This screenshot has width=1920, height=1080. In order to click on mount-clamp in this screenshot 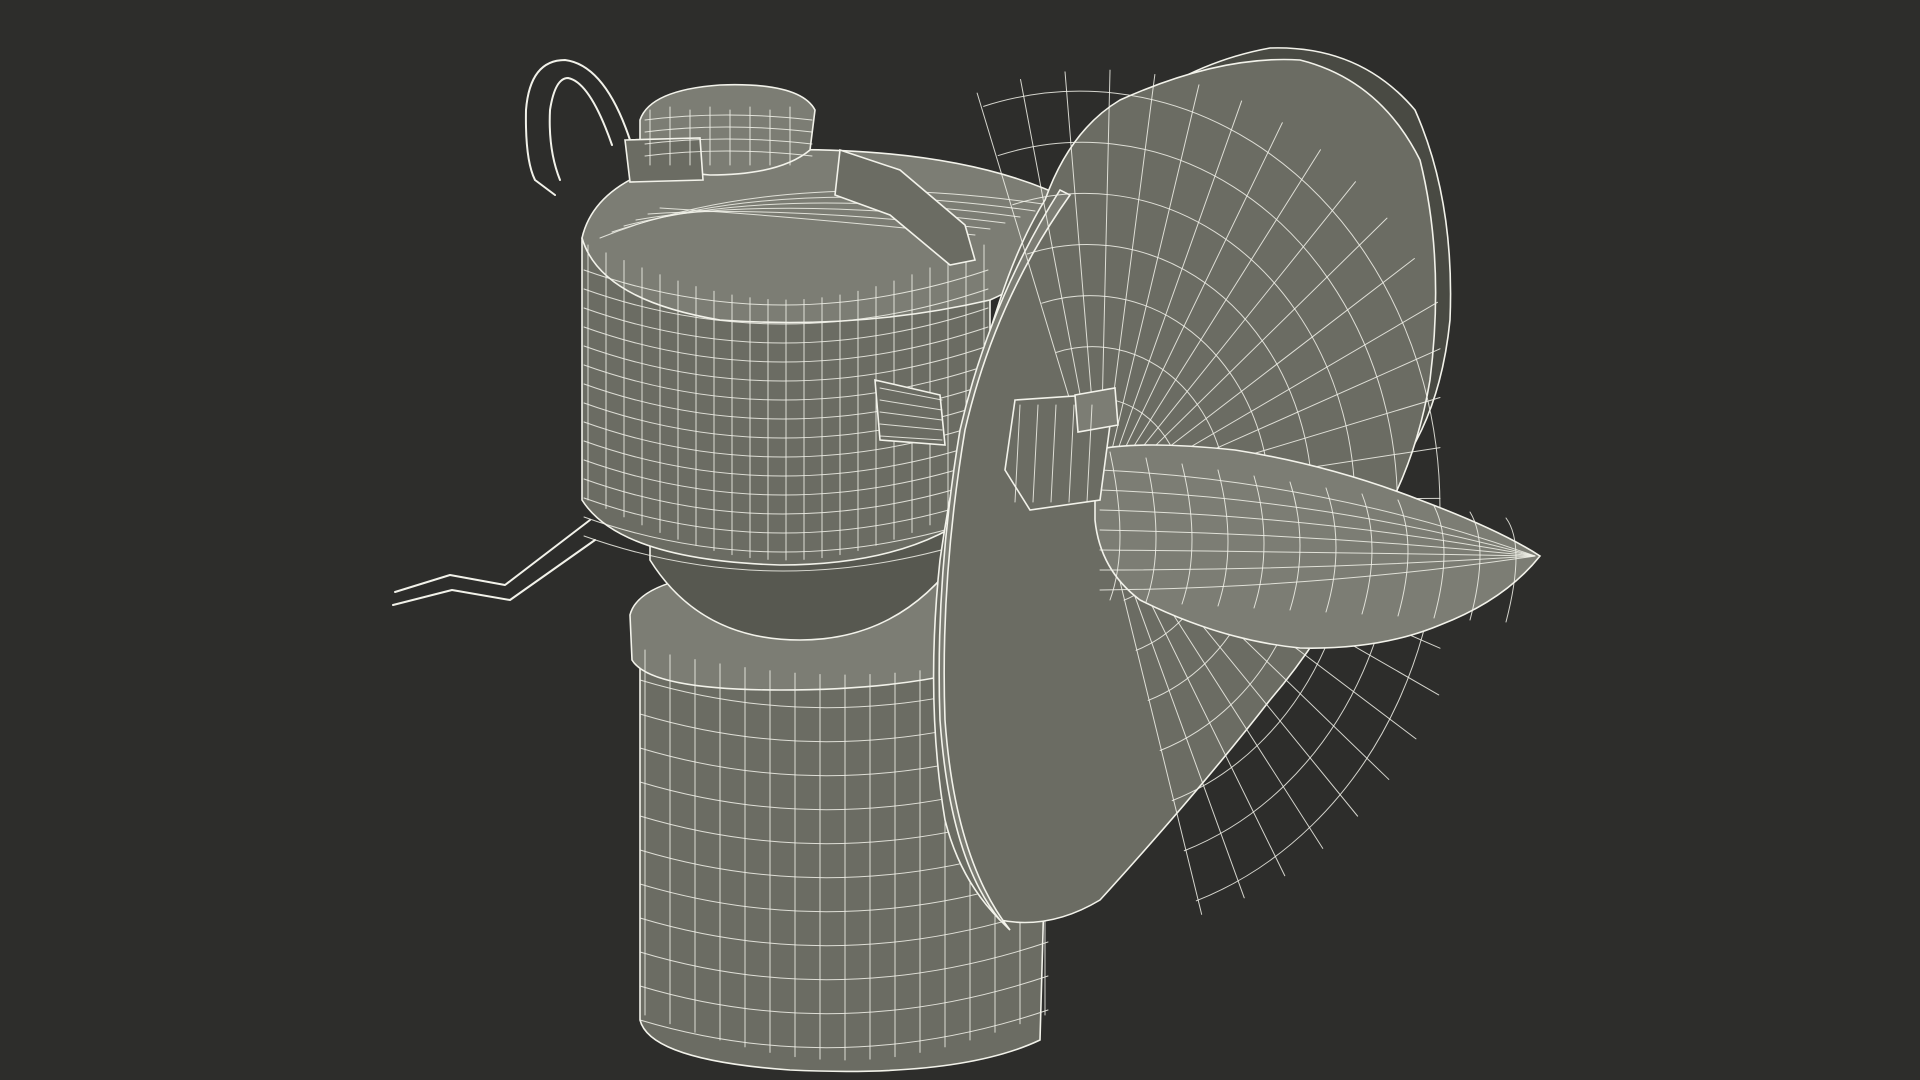, I will do `click(1096, 410)`.